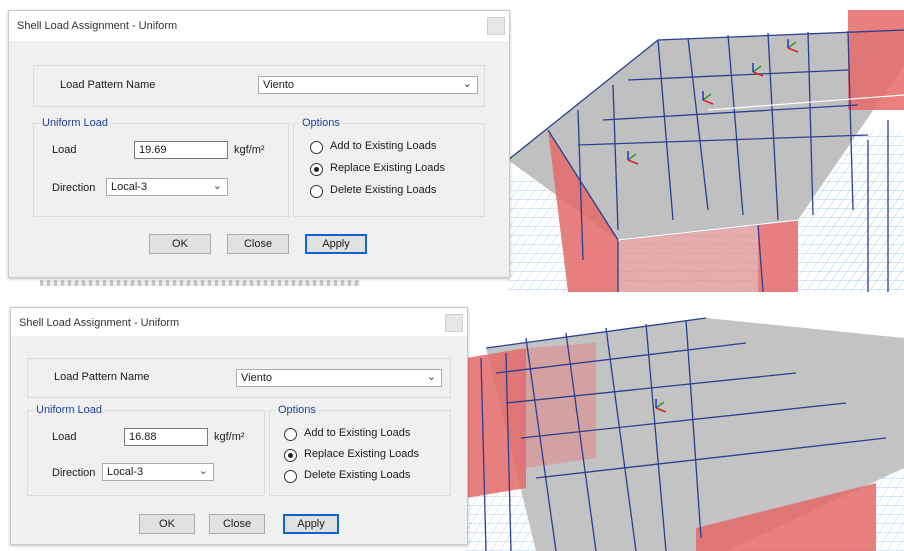  Describe the element at coordinates (876, 60) in the screenshot. I see `wall-right` at that location.